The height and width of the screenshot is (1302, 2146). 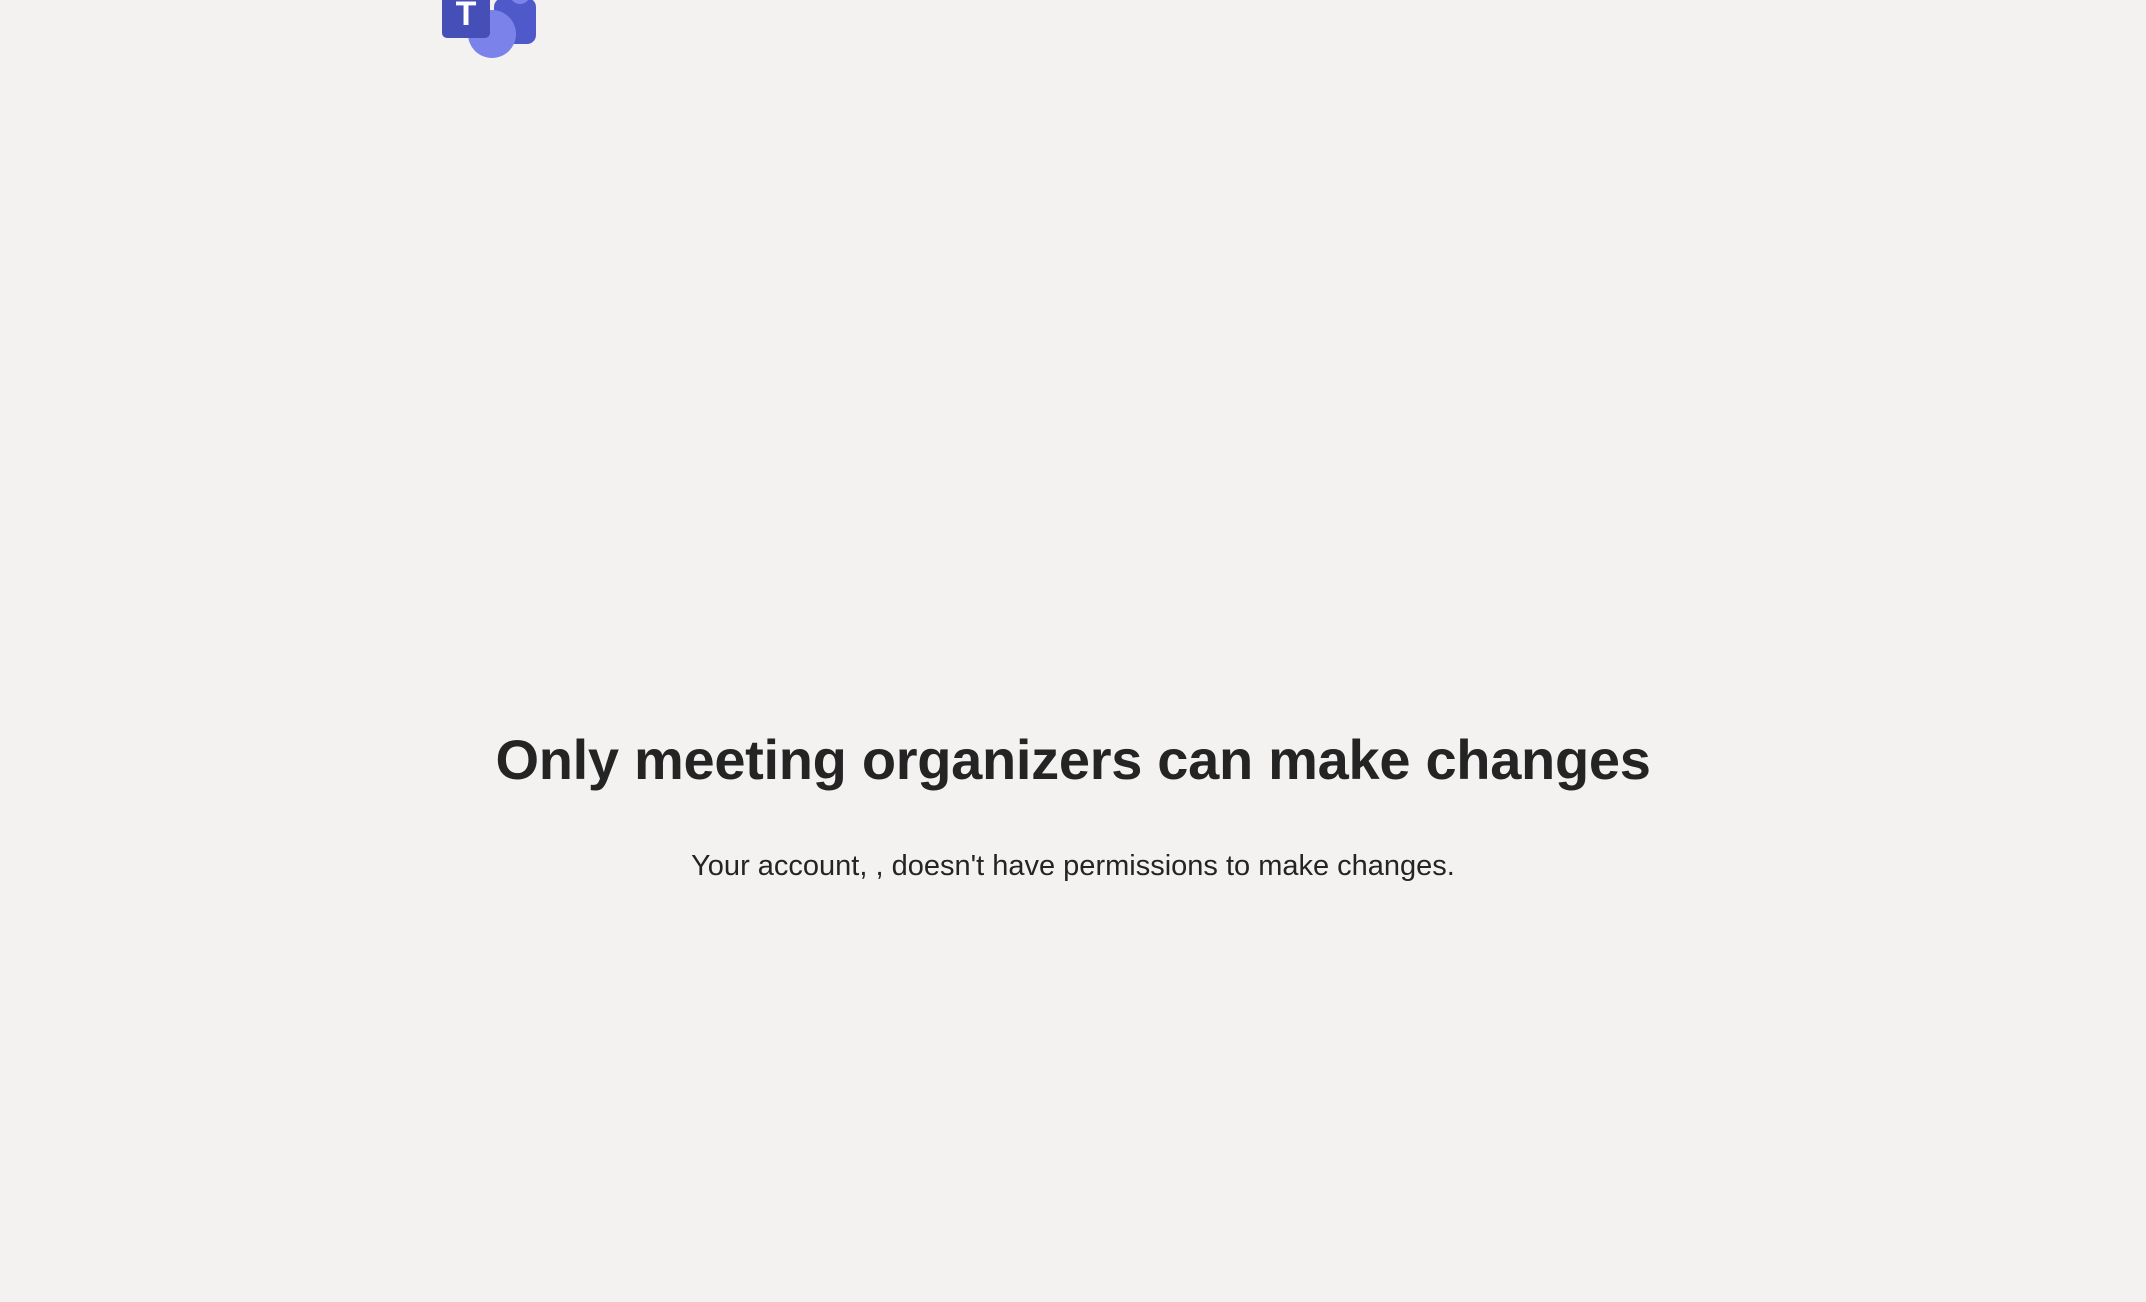 I want to click on logo-letter: T, so click(x=466, y=16).